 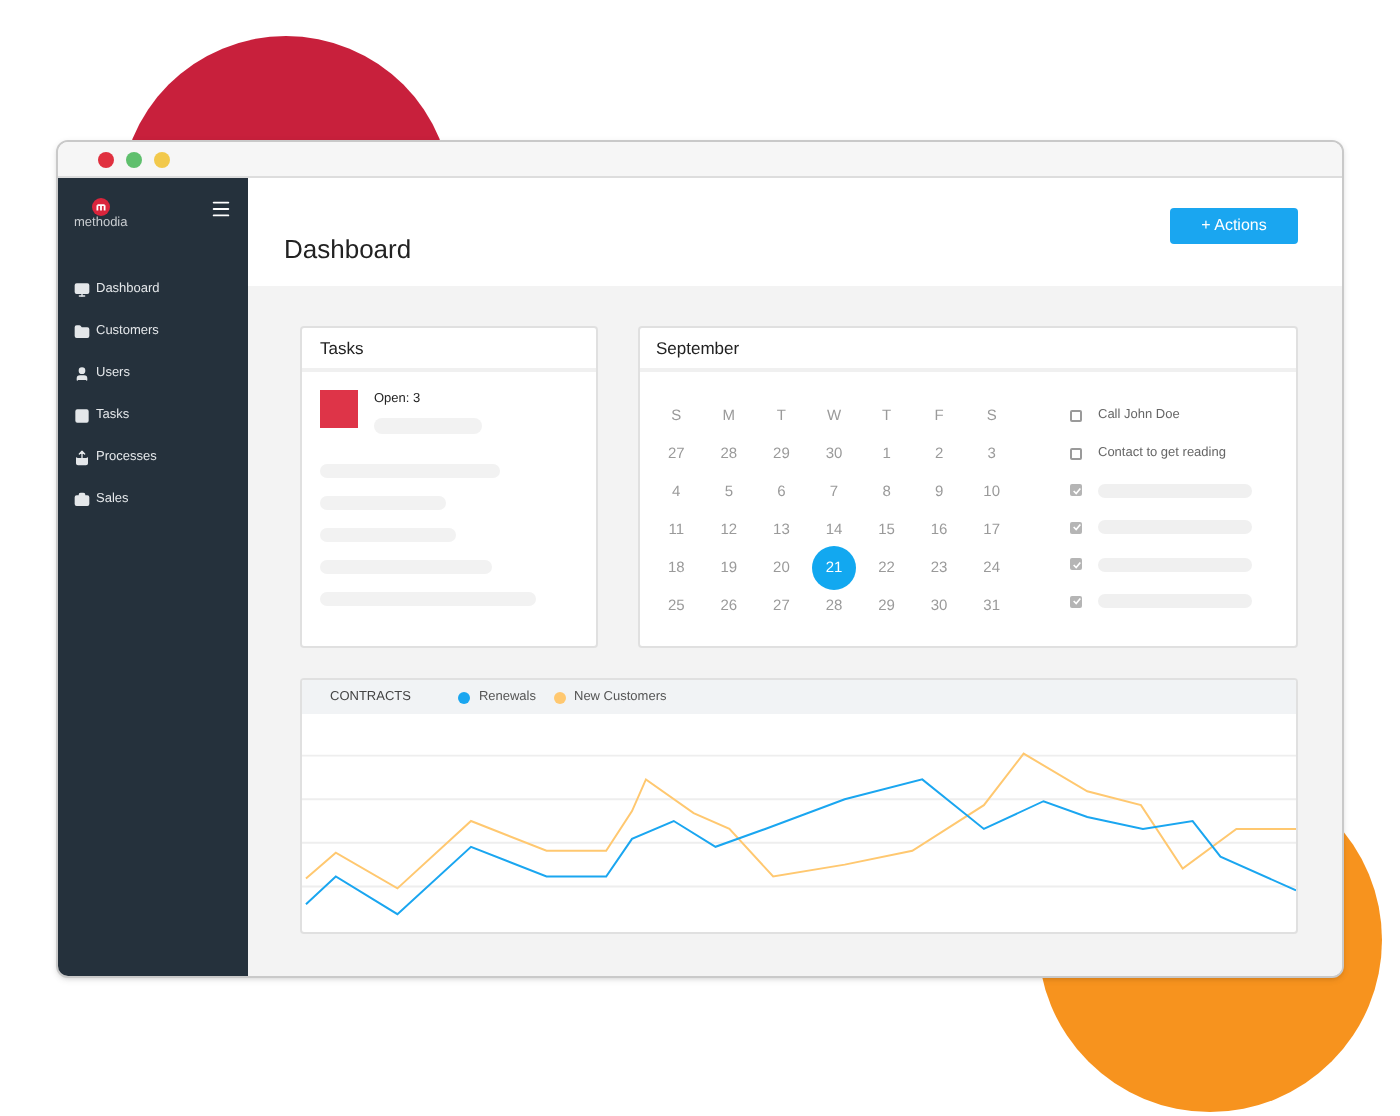 I want to click on logo-icon, so click(x=100, y=207).